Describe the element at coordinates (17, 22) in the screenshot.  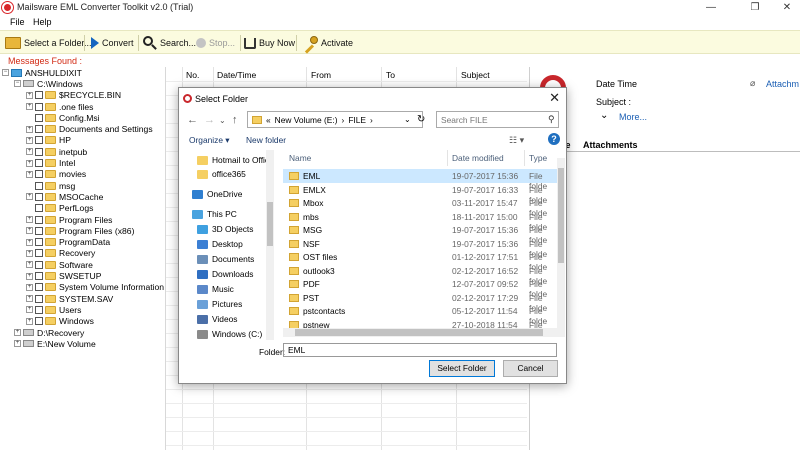
I see `menu-file: File` at that location.